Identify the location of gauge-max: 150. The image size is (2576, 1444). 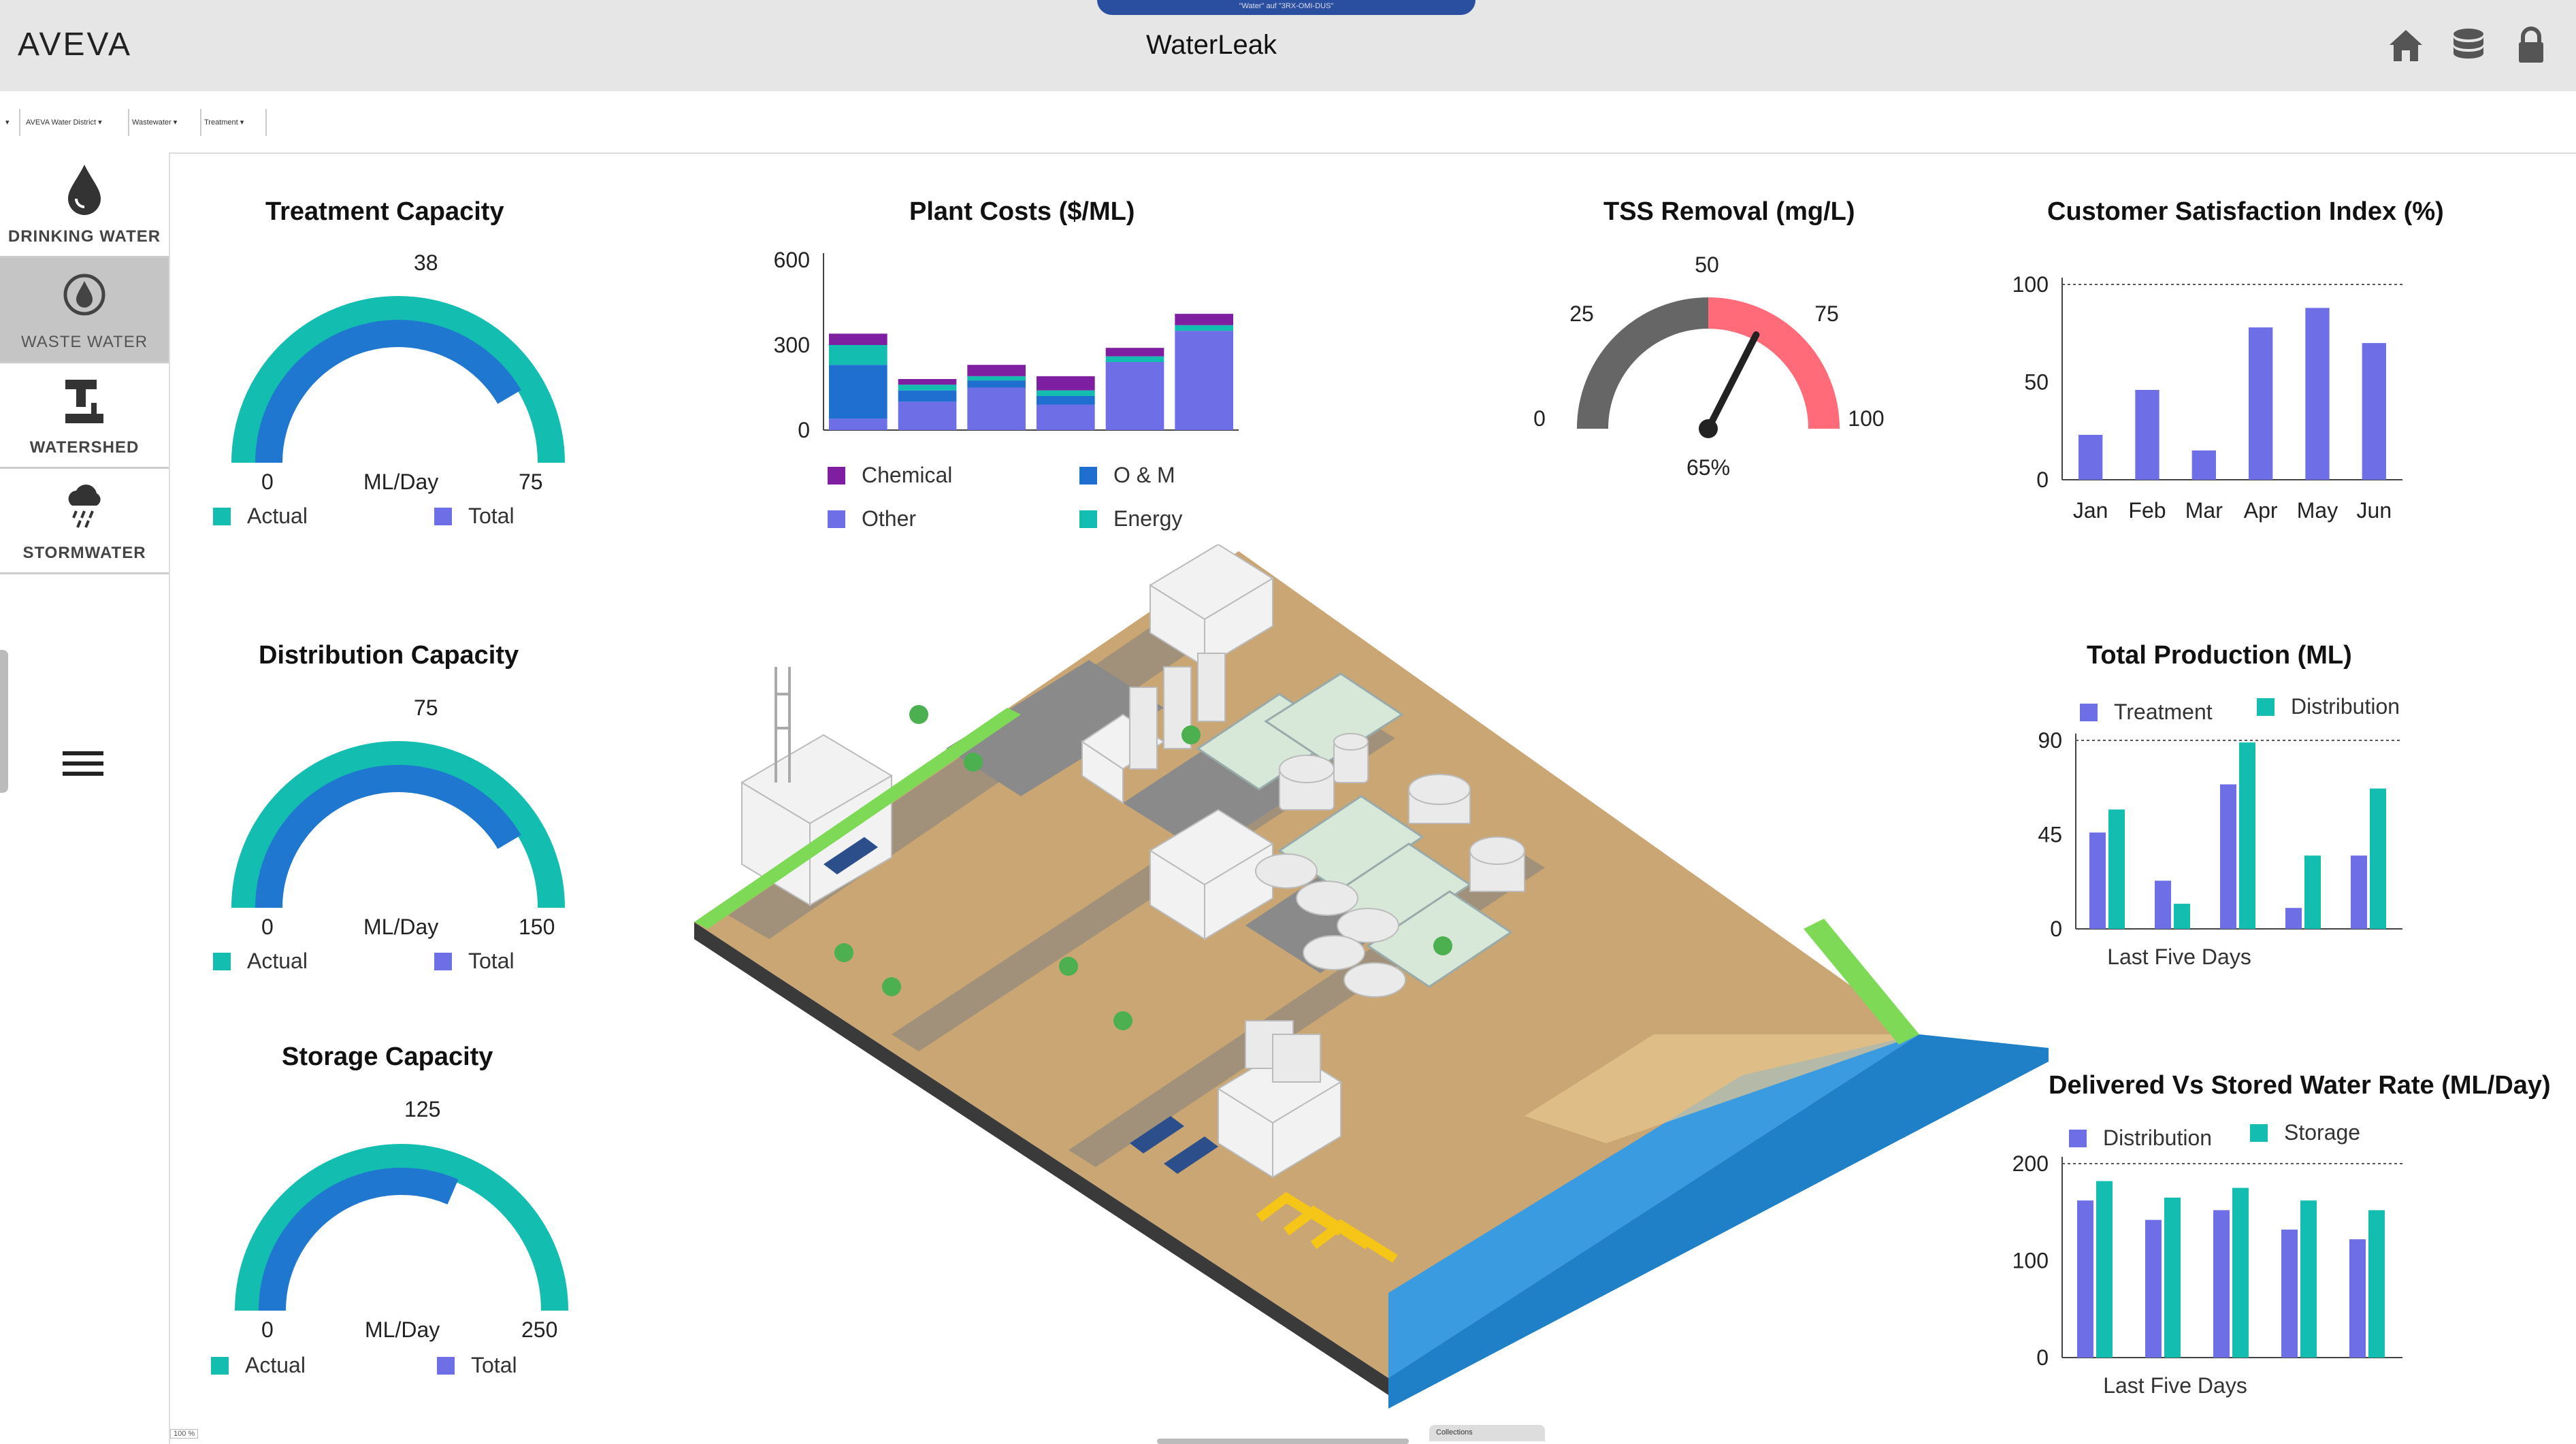
(537, 927).